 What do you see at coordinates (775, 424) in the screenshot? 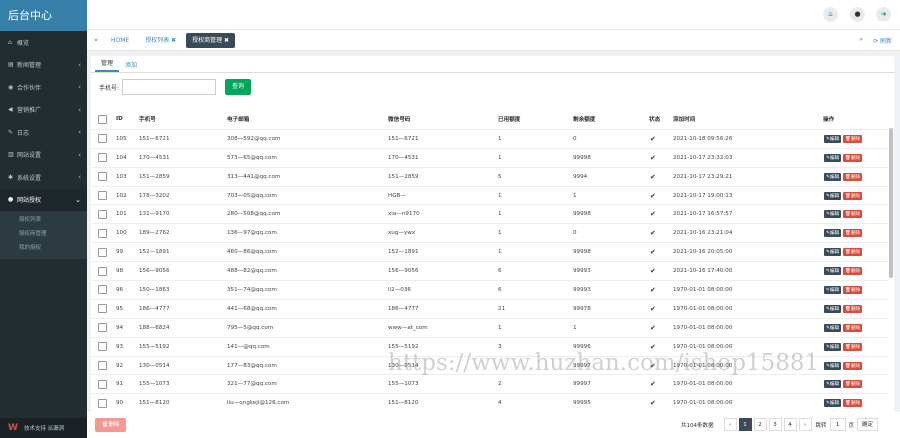
I see `page-3: 3` at bounding box center [775, 424].